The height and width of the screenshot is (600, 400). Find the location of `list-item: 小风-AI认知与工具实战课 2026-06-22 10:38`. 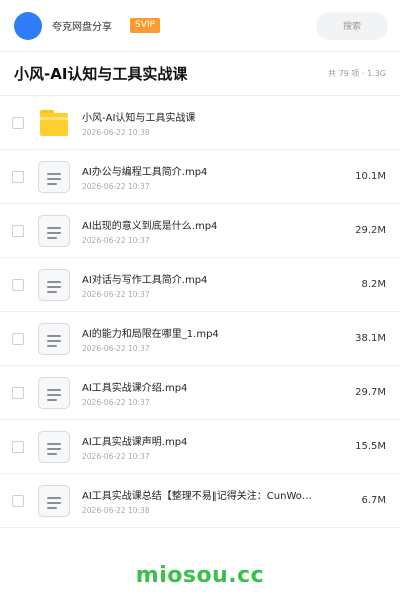

list-item: 小风-AI认知与工具实战课 2026-06-22 10:38 is located at coordinates (200, 123).